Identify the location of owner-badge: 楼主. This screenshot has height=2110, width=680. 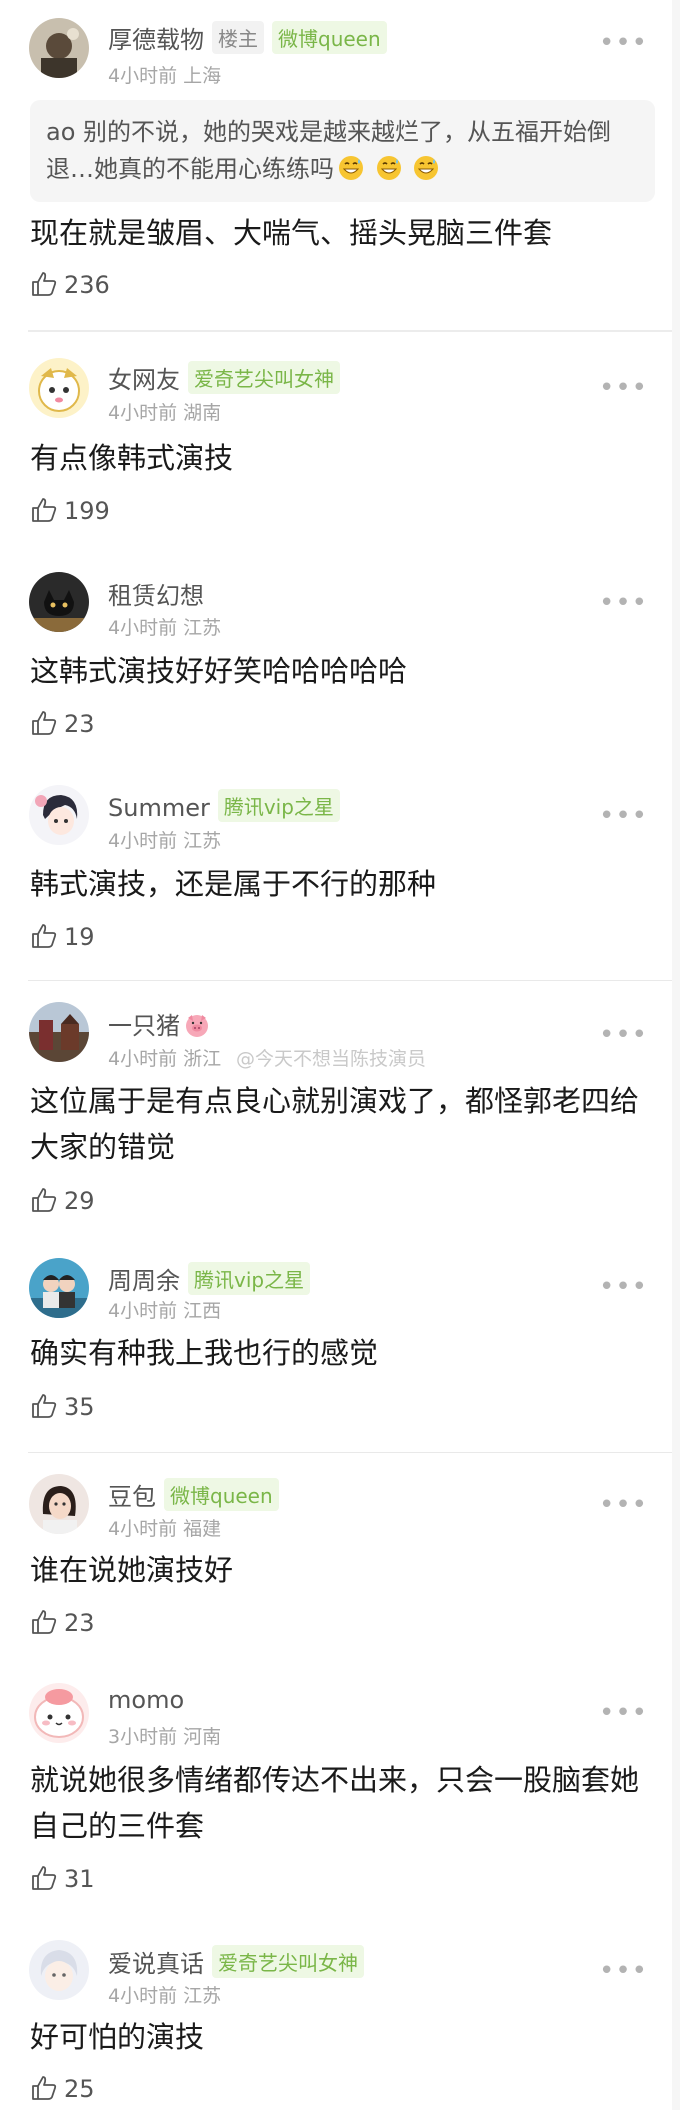
(238, 37).